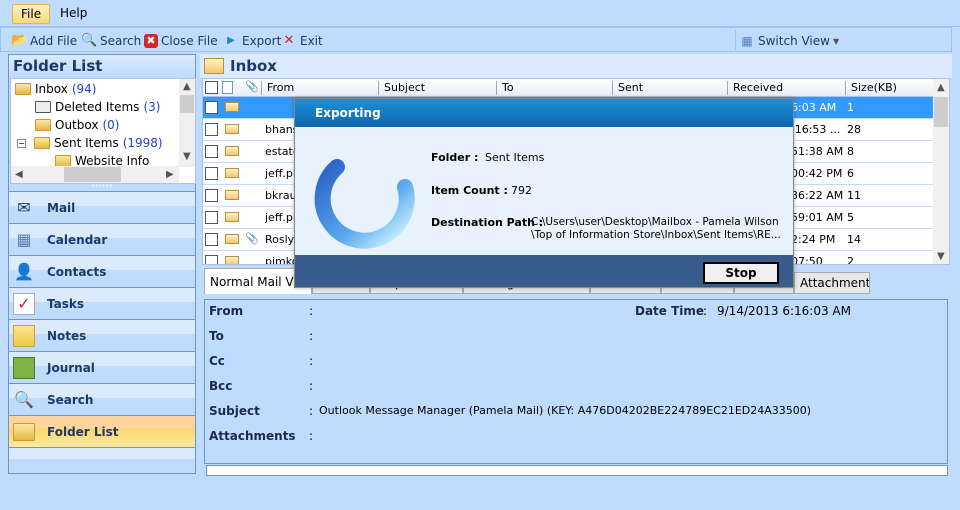 This screenshot has height=510, width=960. Describe the element at coordinates (854, 129) in the screenshot. I see `cell-size: 28` at that location.